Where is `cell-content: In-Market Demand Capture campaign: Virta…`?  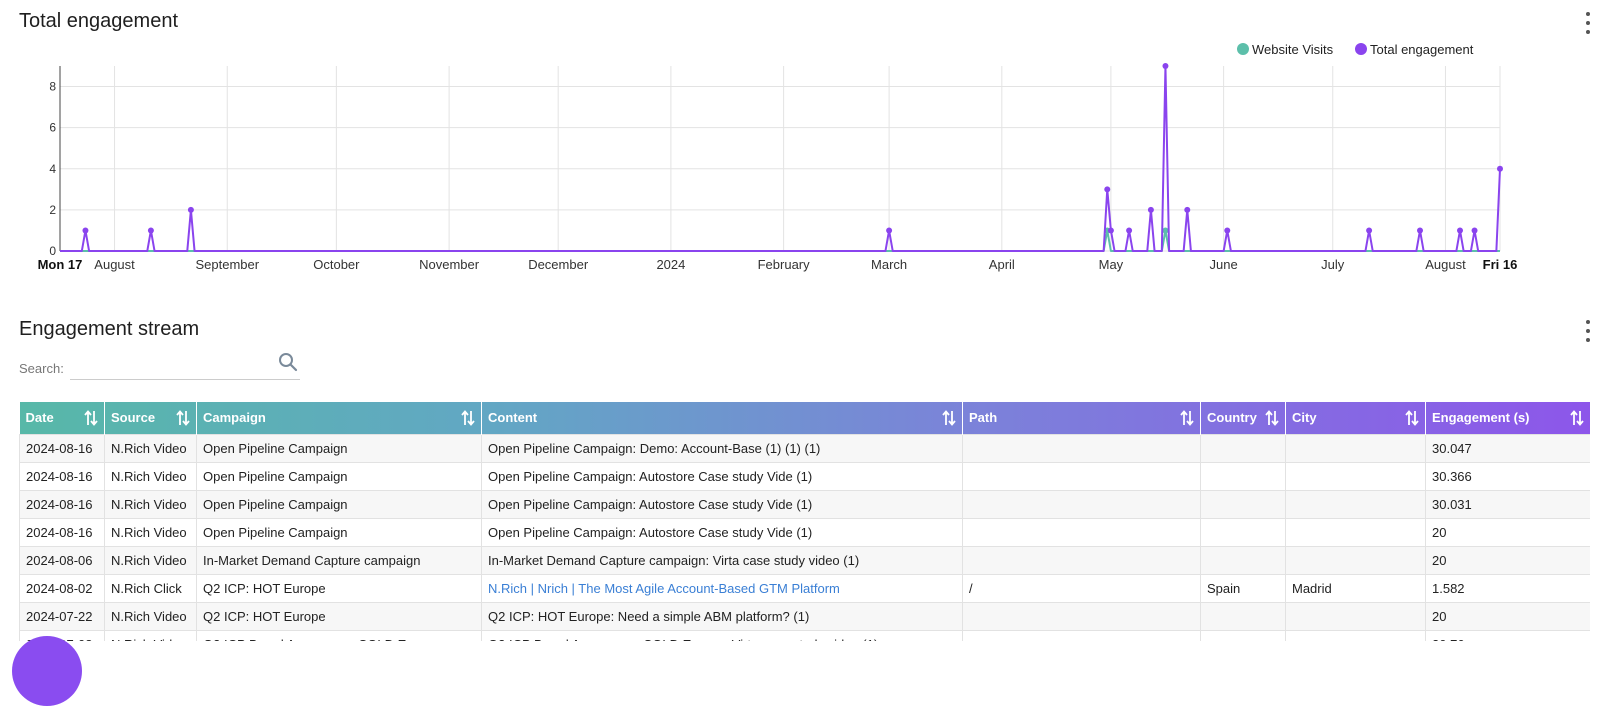 cell-content: In-Market Demand Capture campaign: Virta… is located at coordinates (722, 560).